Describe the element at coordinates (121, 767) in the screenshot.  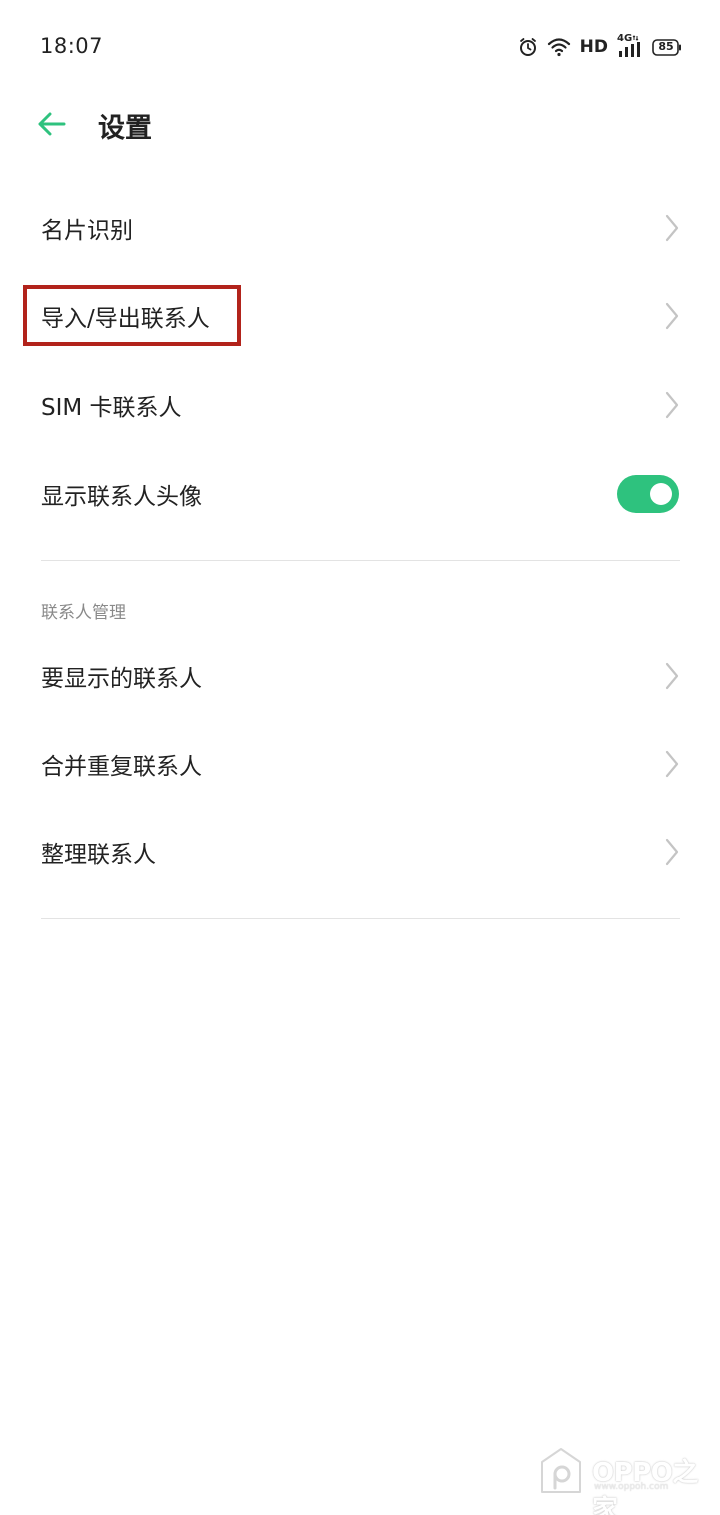
I see `row-label: 合并重复联系人` at that location.